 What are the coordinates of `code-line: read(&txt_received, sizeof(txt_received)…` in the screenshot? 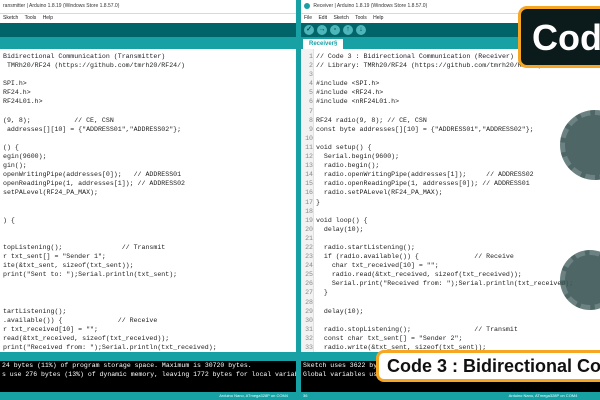 It's located at (110, 338).